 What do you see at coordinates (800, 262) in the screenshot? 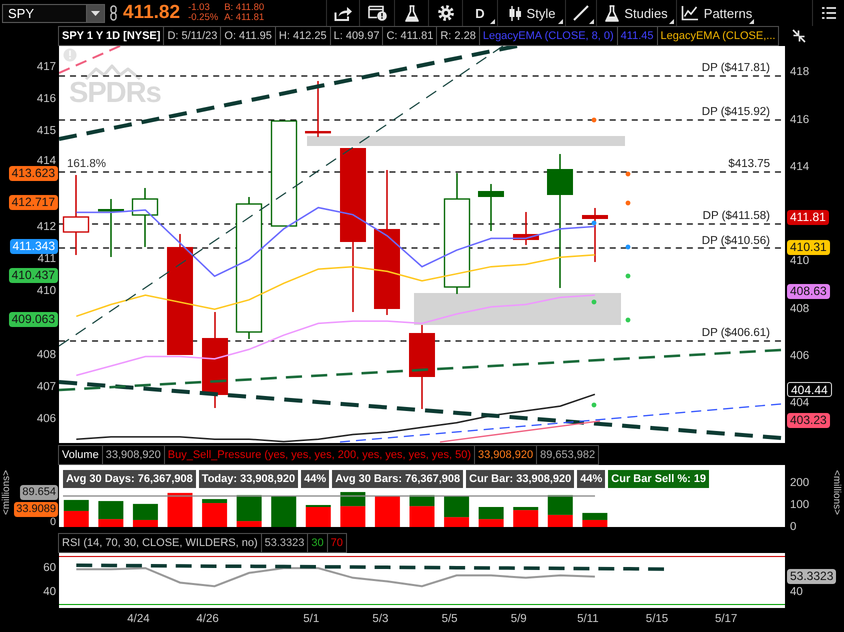
I see `axis-label: 410` at bounding box center [800, 262].